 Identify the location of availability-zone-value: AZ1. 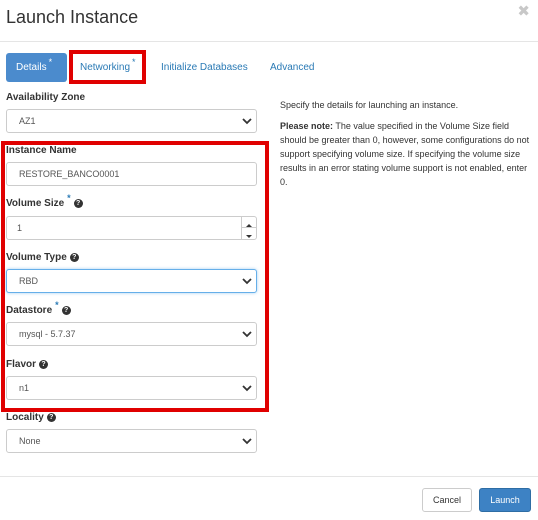
(27, 121).